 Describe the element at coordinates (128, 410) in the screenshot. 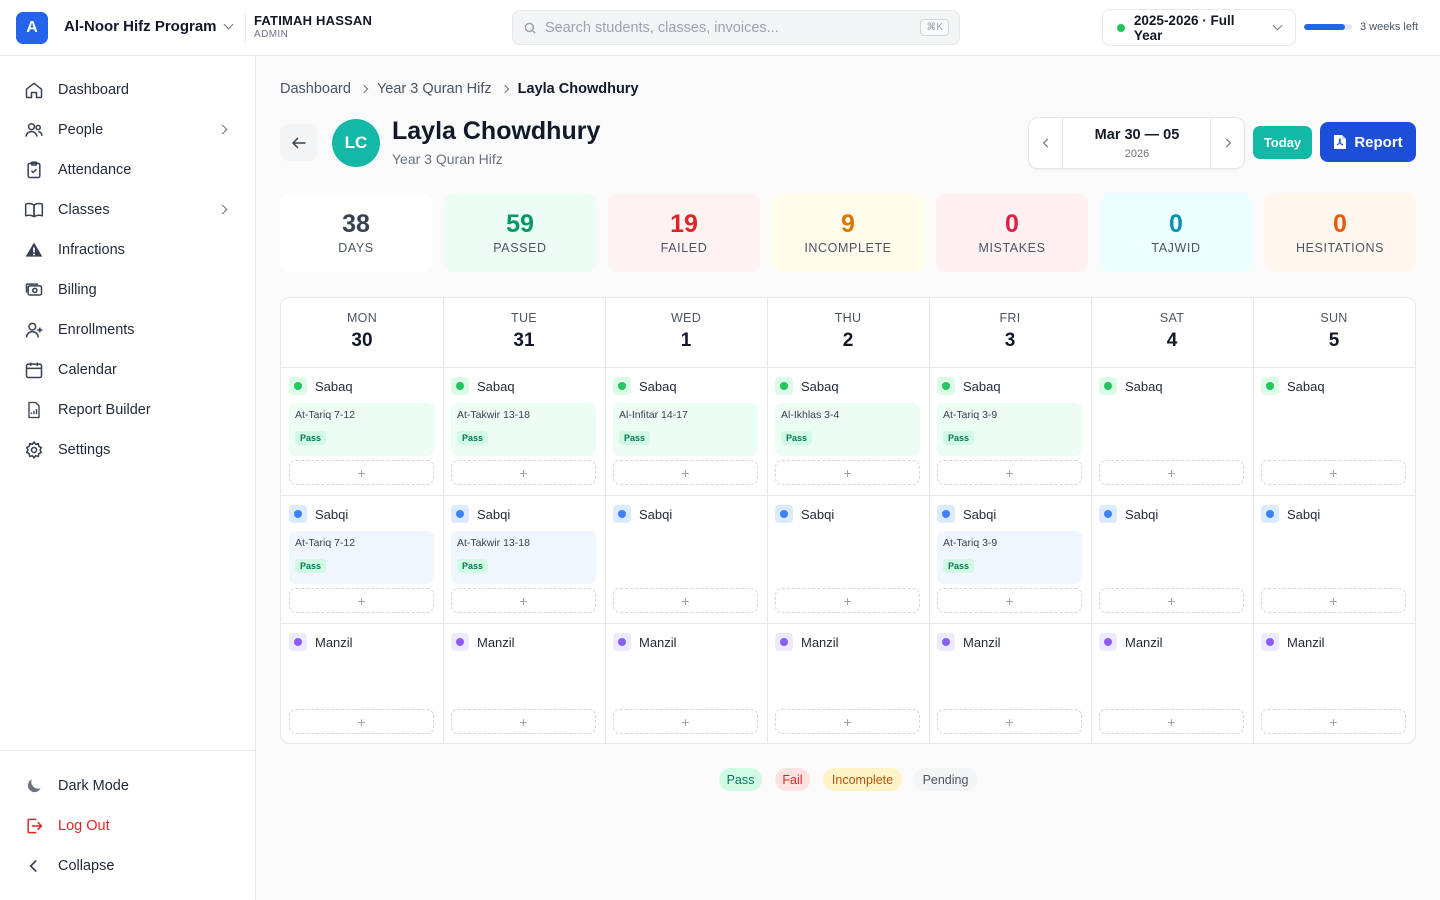

I see `sidebar-item-report-builder: Report Builder` at that location.